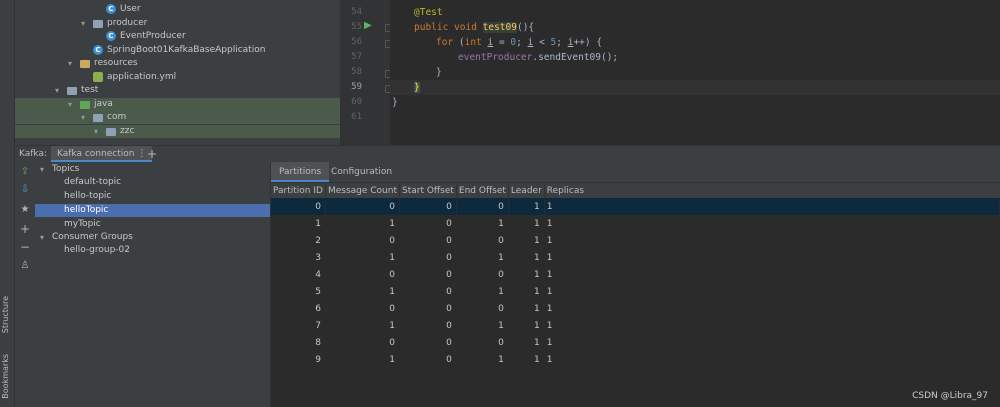 The width and height of the screenshot is (1000, 407). What do you see at coordinates (177, 9) in the screenshot?
I see `tree-item-user: C User` at bounding box center [177, 9].